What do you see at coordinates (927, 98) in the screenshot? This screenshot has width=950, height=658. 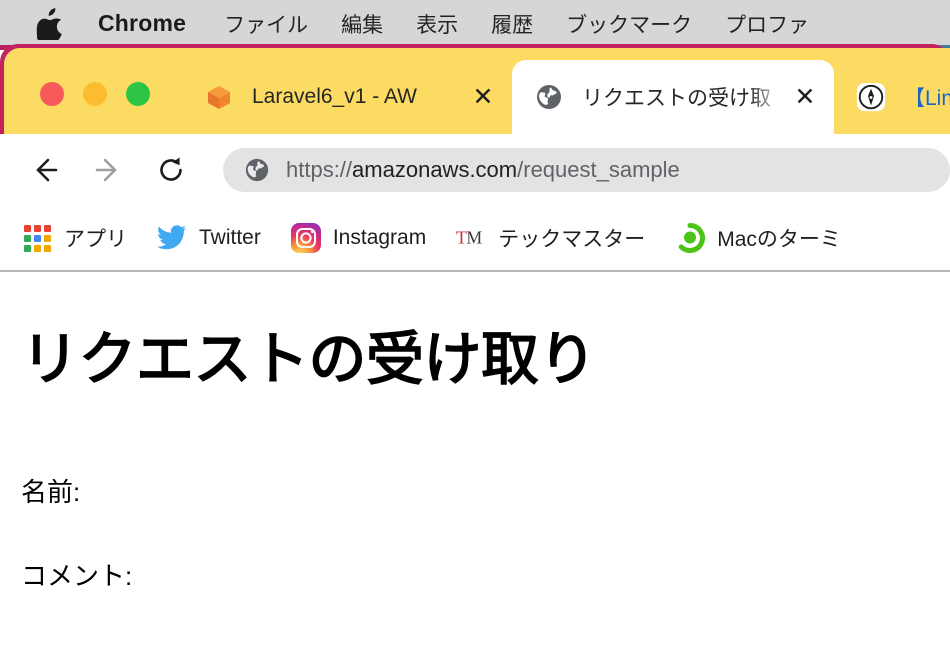 I see `tab-title: 【Lin` at bounding box center [927, 98].